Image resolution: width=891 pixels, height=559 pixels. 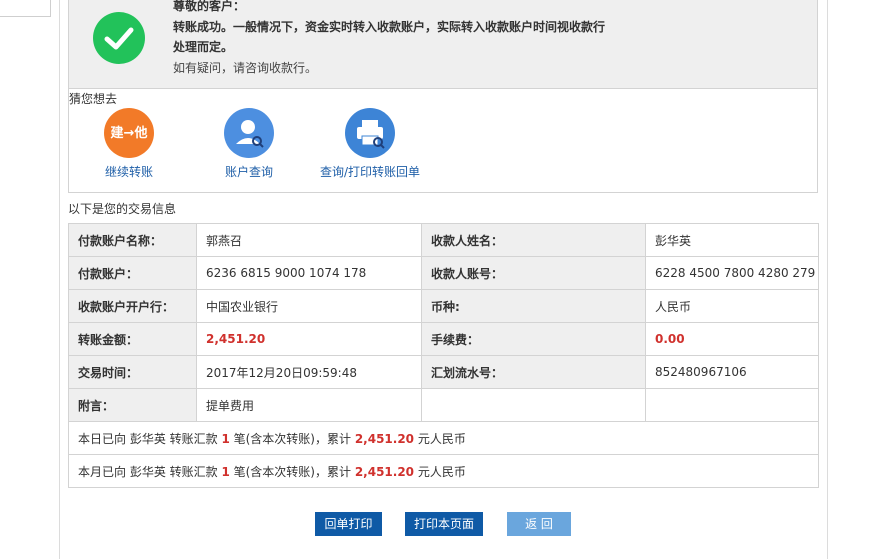 I want to click on success-message-line2: 处理而定。, so click(x=203, y=47).